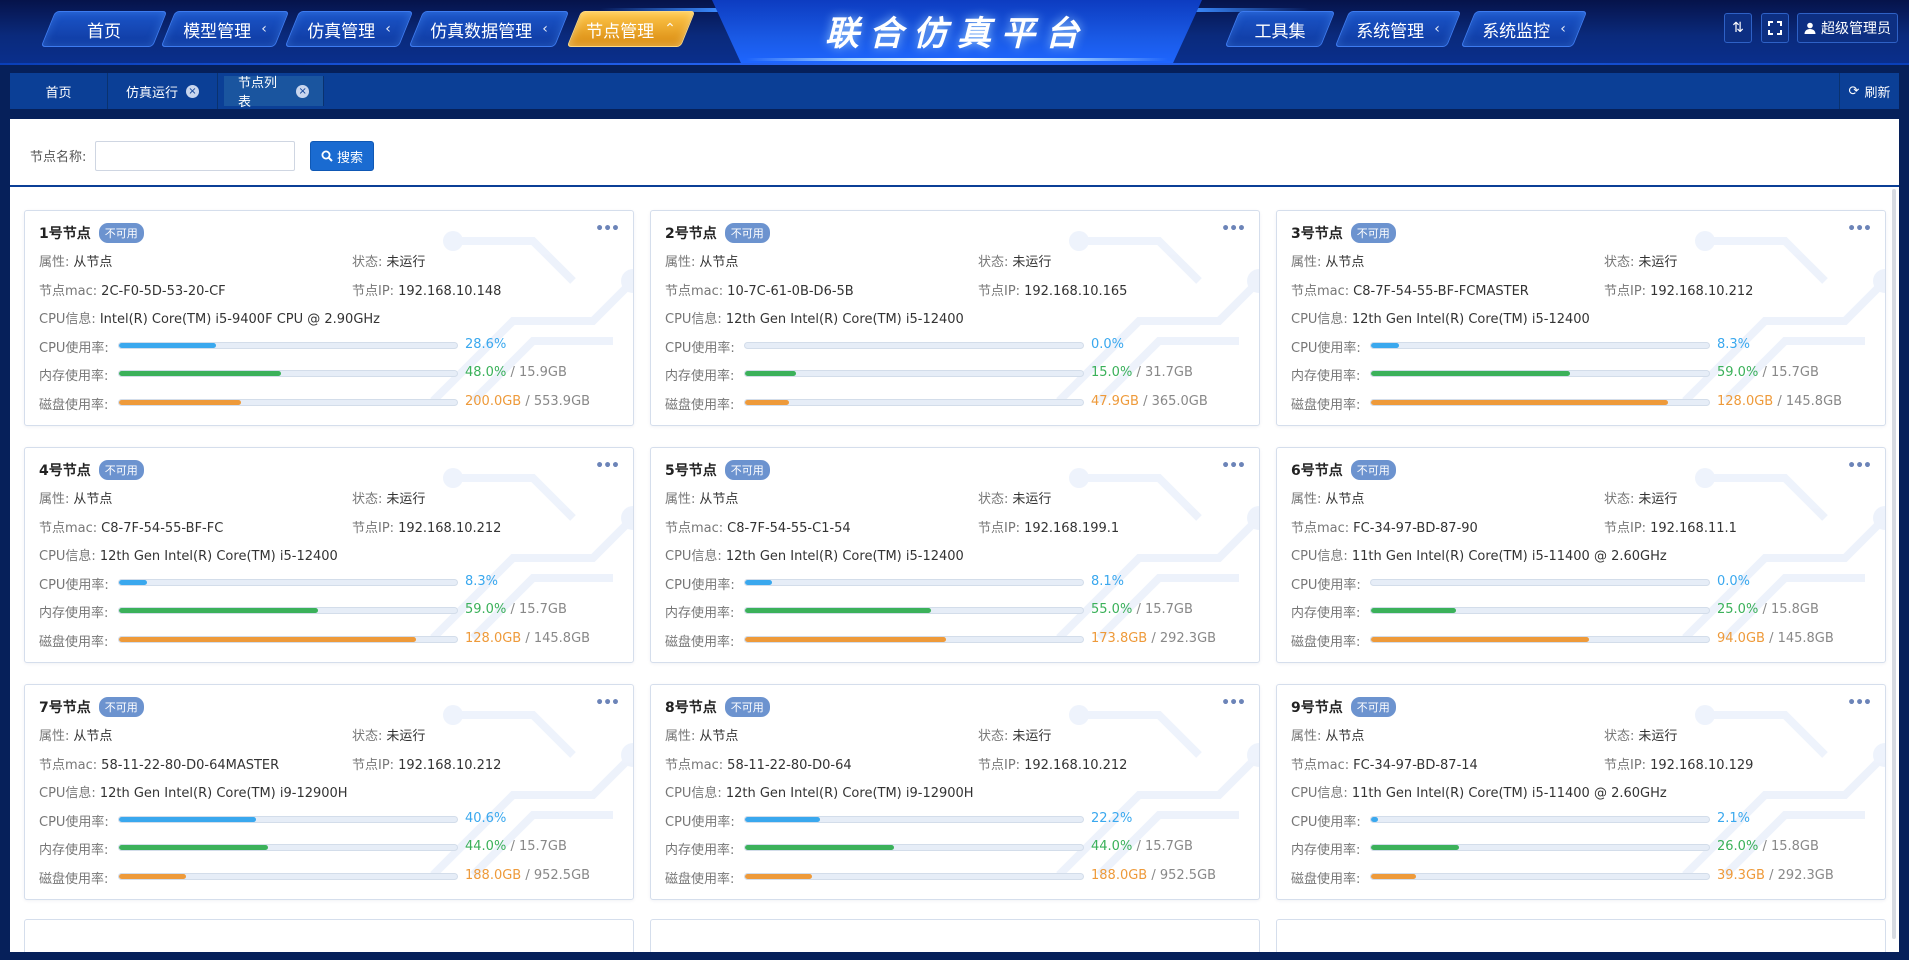 Image resolution: width=1909 pixels, height=960 pixels. What do you see at coordinates (1775, 28) in the screenshot?
I see `fullscreen-button` at bounding box center [1775, 28].